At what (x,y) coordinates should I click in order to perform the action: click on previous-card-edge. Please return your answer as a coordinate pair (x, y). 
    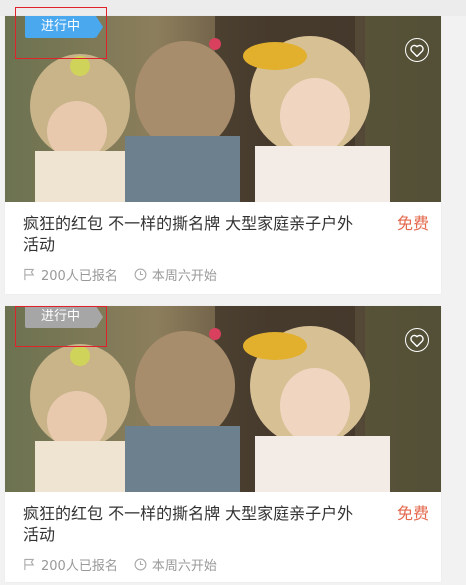
    Looking at the image, I should click on (233, 8).